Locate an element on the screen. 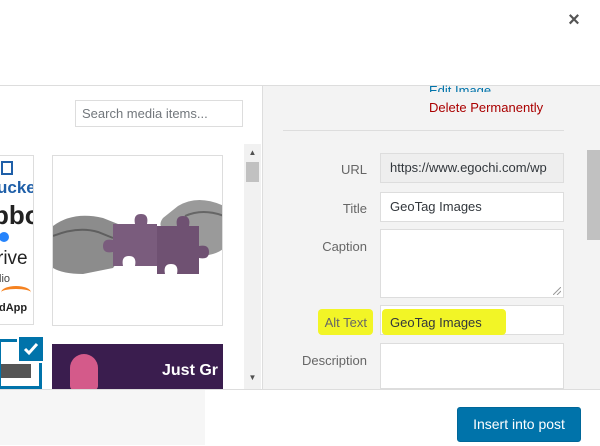 This screenshot has height=446, width=600. checkmark-icon is located at coordinates (31, 349).